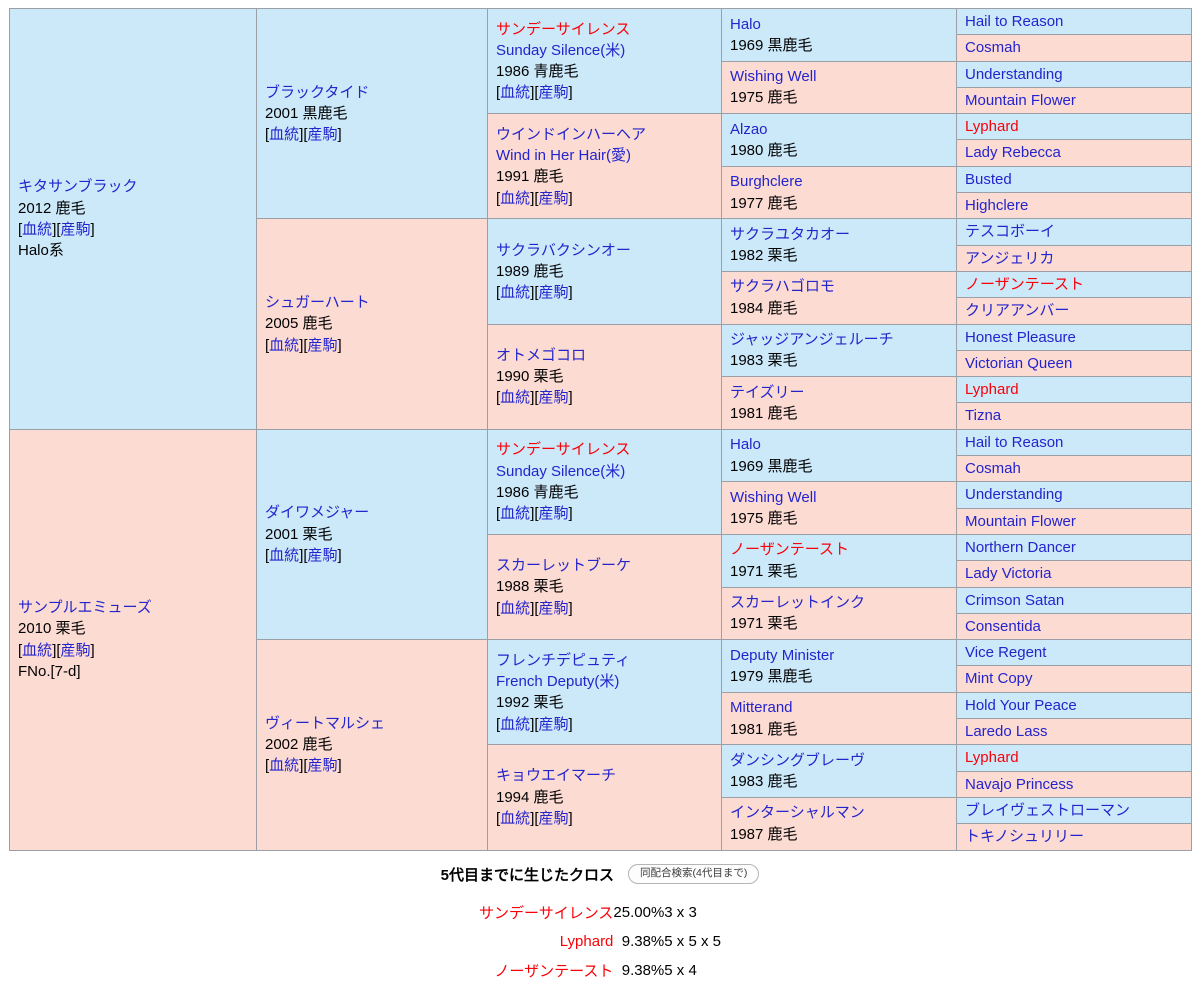  What do you see at coordinates (843, 602) in the screenshot?
I see `horse-name: スカーレットインク` at bounding box center [843, 602].